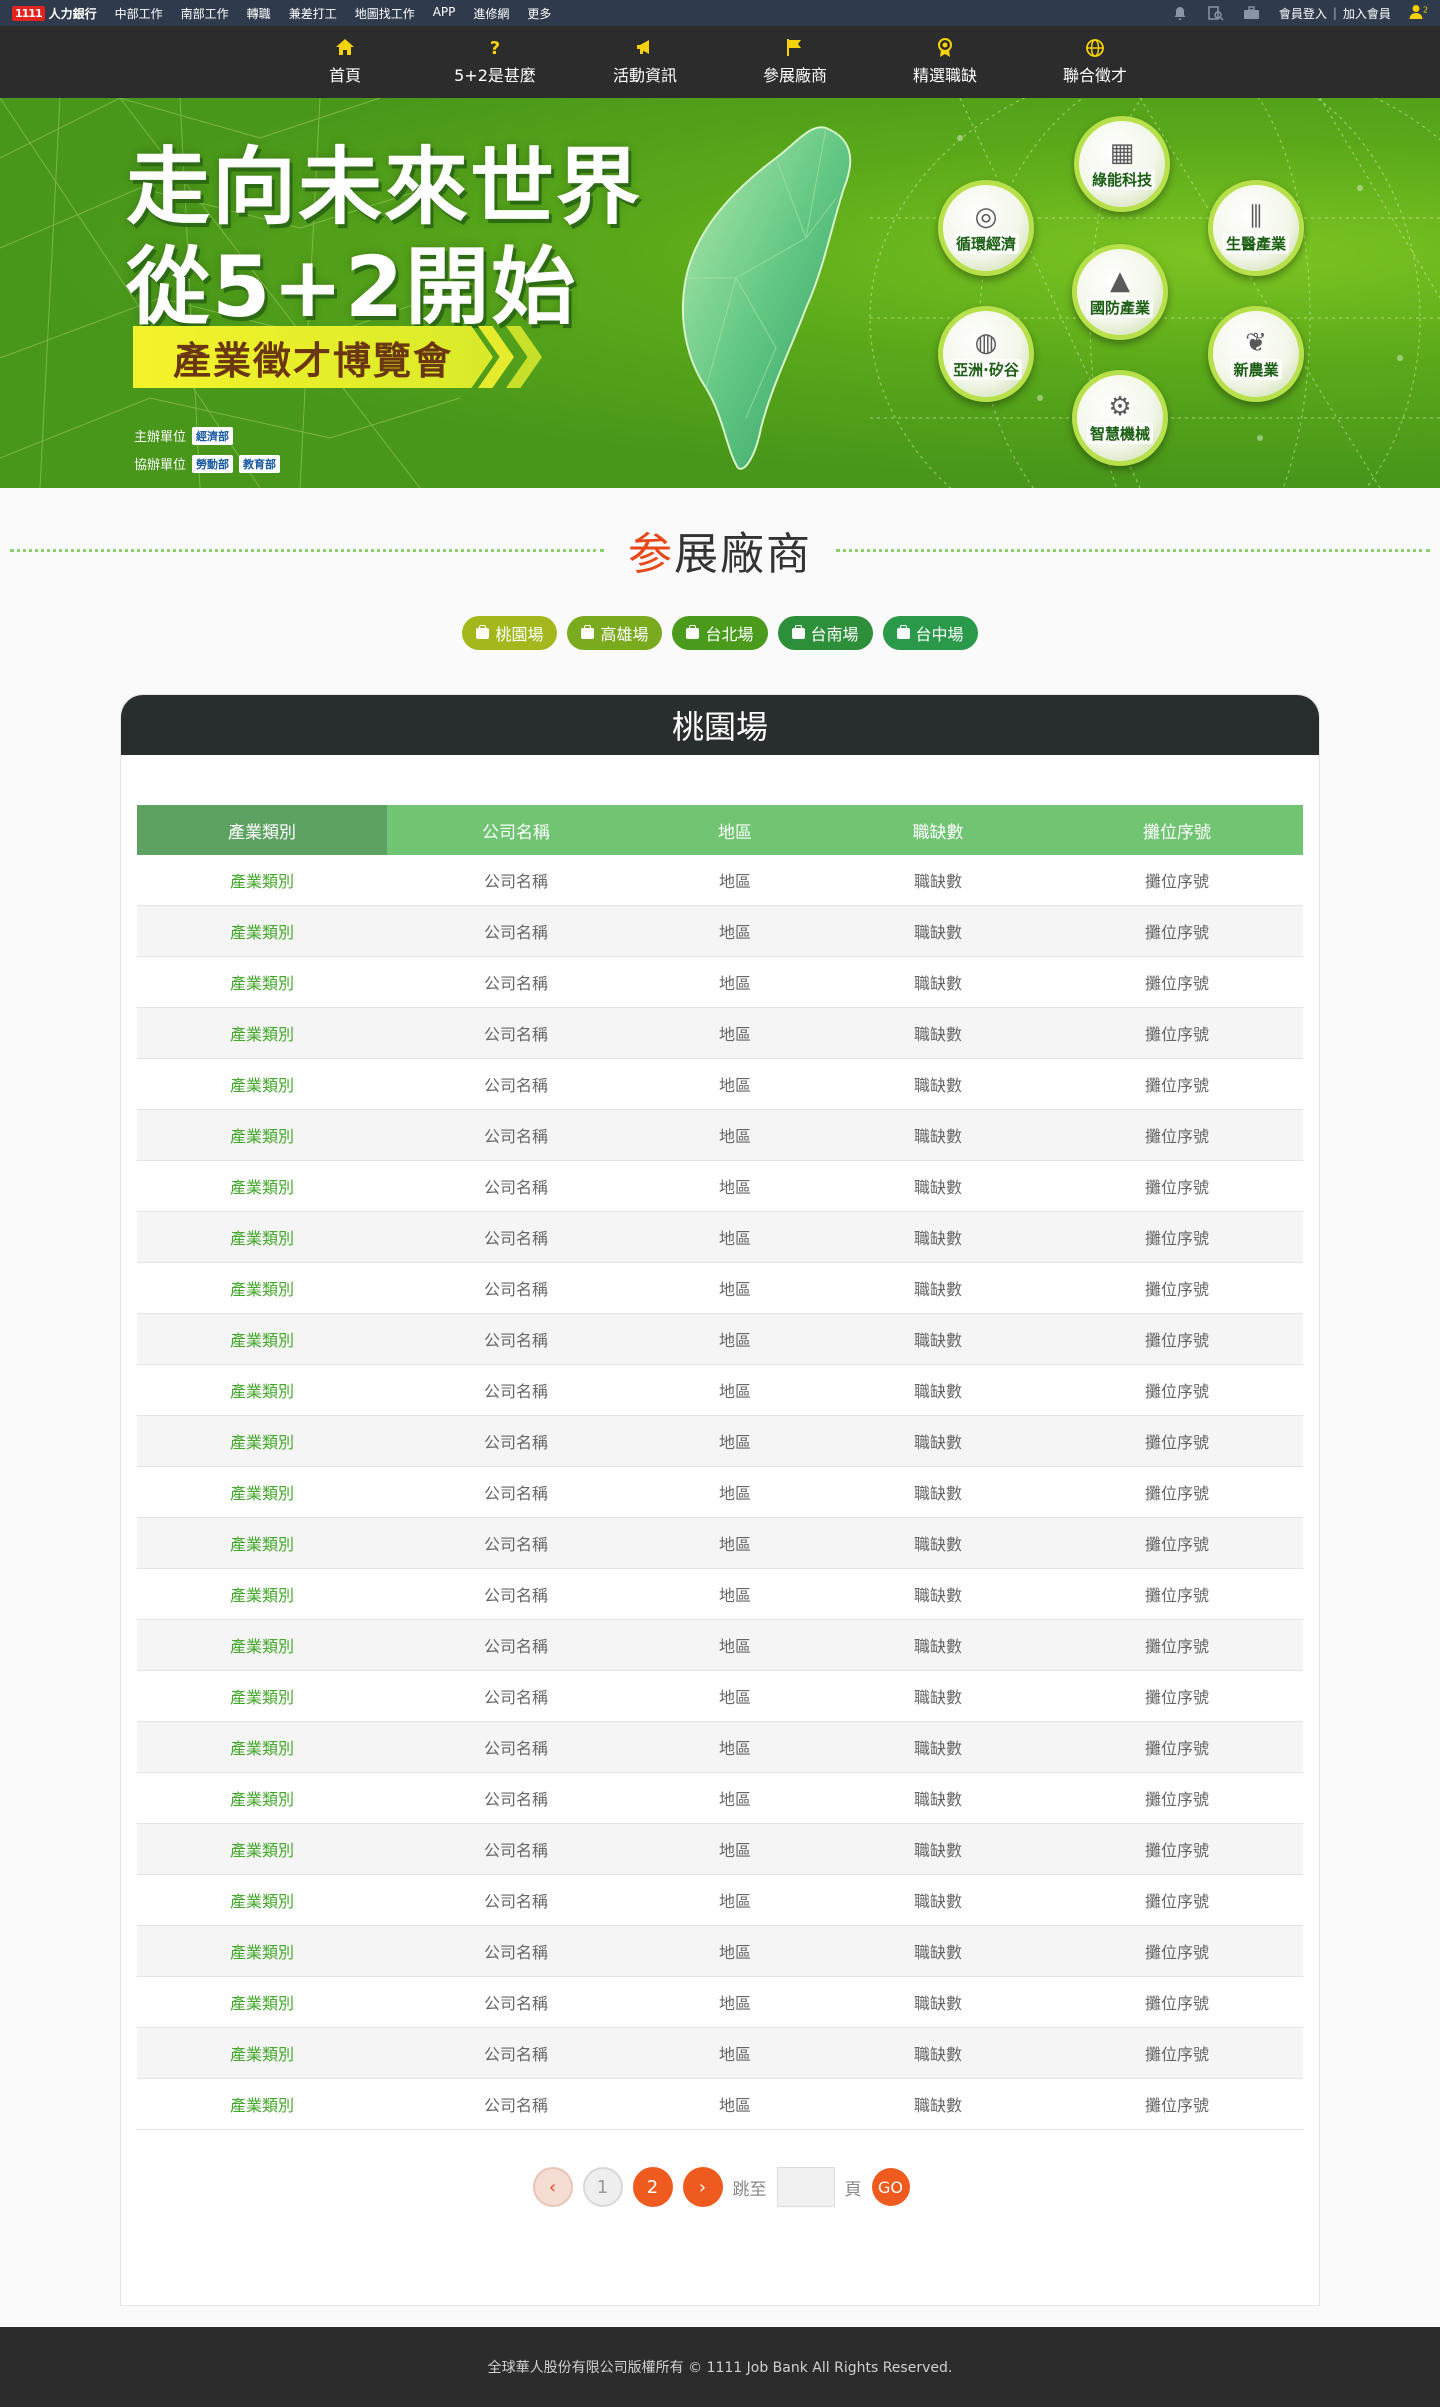 The height and width of the screenshot is (2407, 1440). I want to click on header-company: 公司名稱, so click(516, 830).